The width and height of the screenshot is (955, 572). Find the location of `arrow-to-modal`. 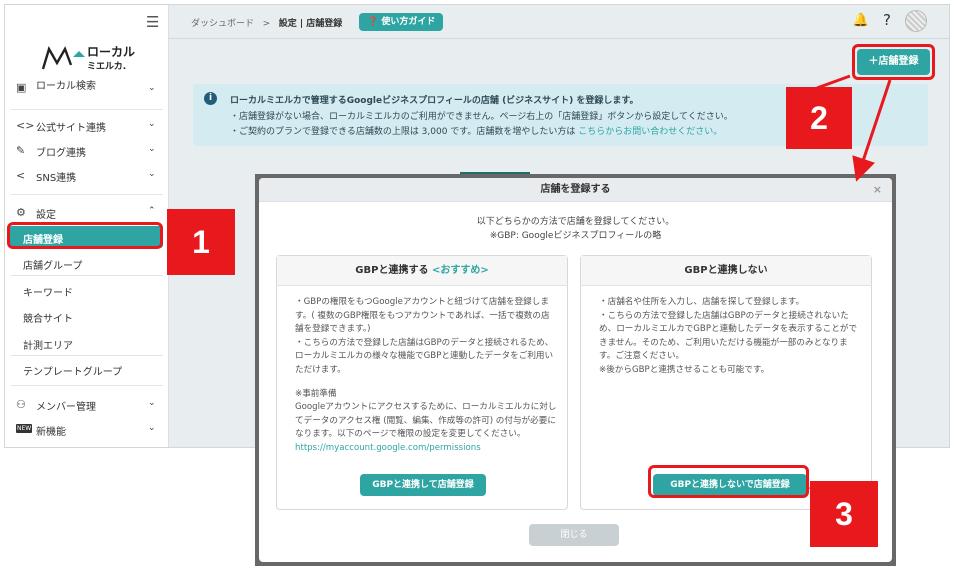

arrow-to-modal is located at coordinates (872, 130).